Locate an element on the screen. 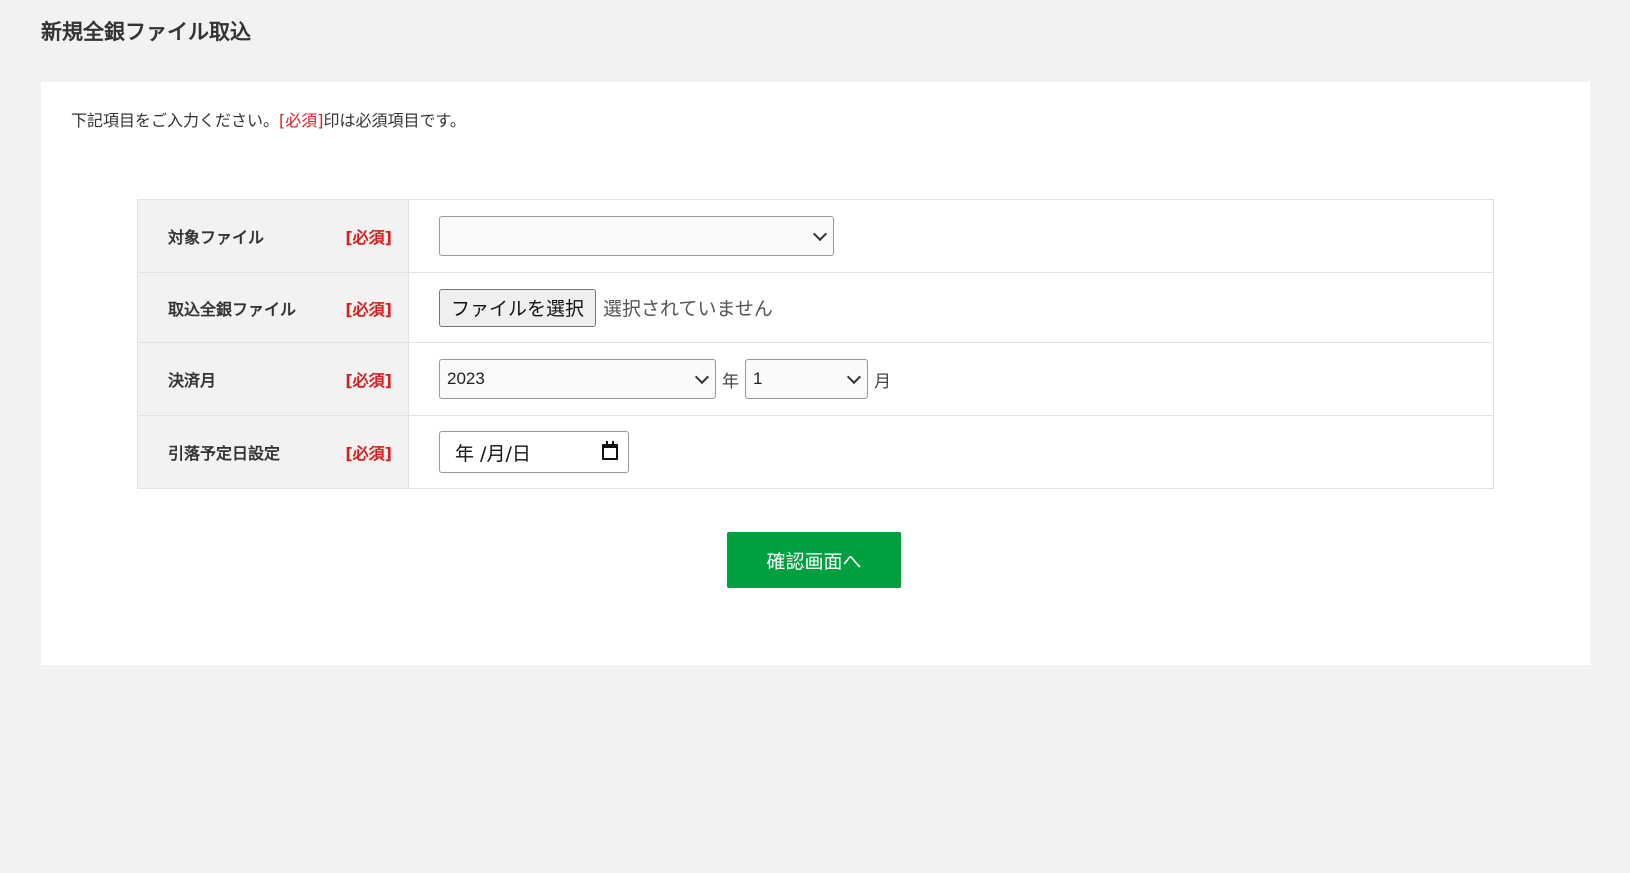 Image resolution: width=1630 pixels, height=873 pixels. form-row-header: 取込全銀ファイル [必須] is located at coordinates (273, 307).